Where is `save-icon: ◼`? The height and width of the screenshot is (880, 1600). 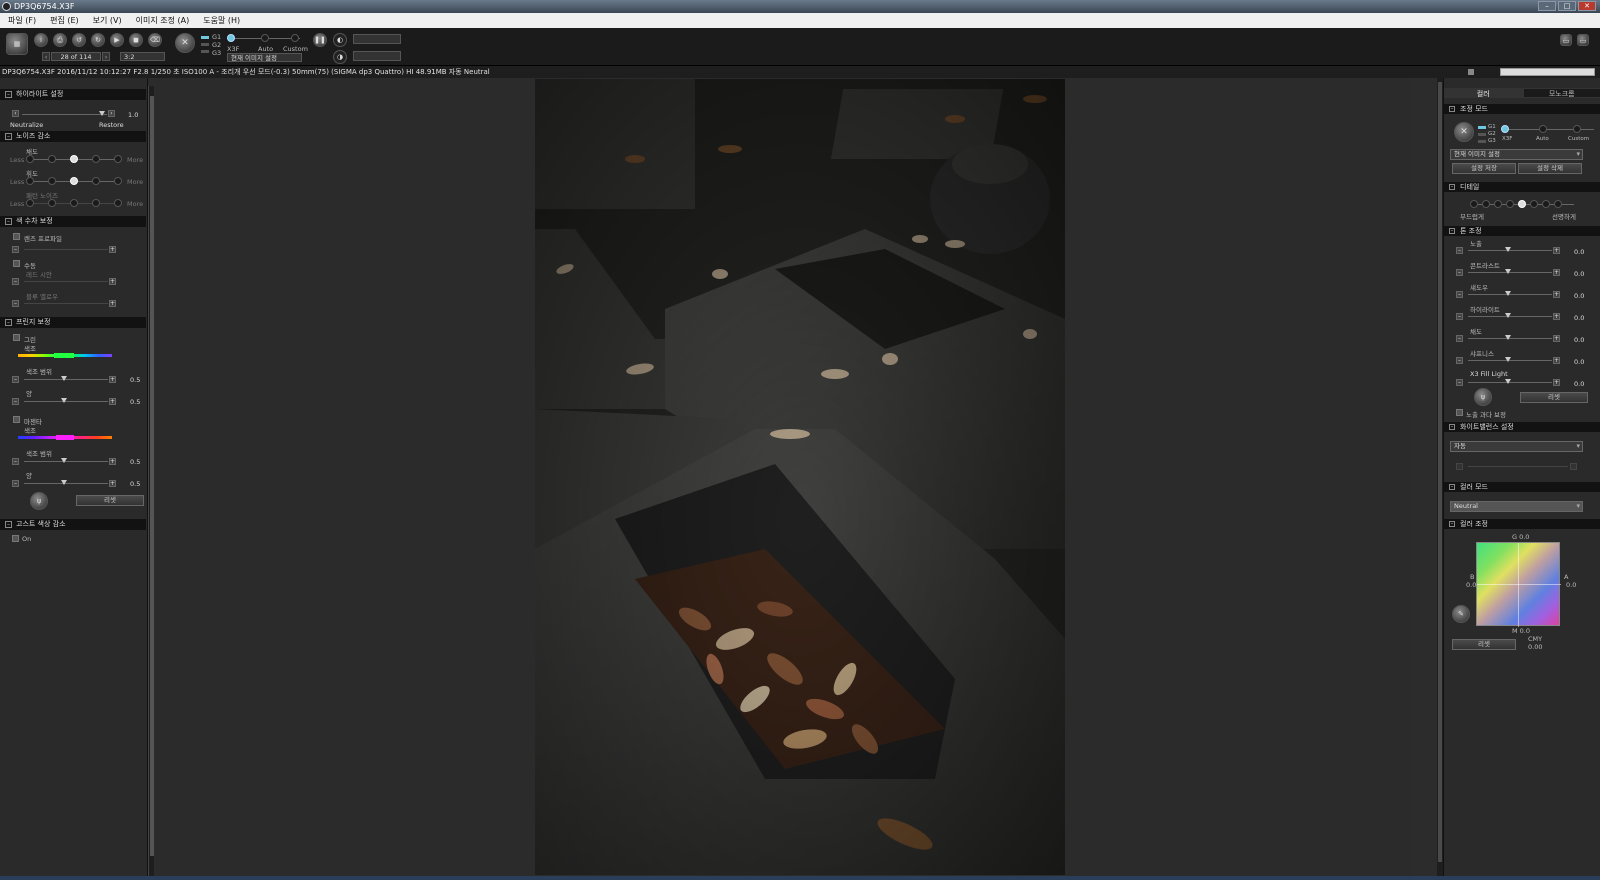 save-icon: ◼ is located at coordinates (136, 40).